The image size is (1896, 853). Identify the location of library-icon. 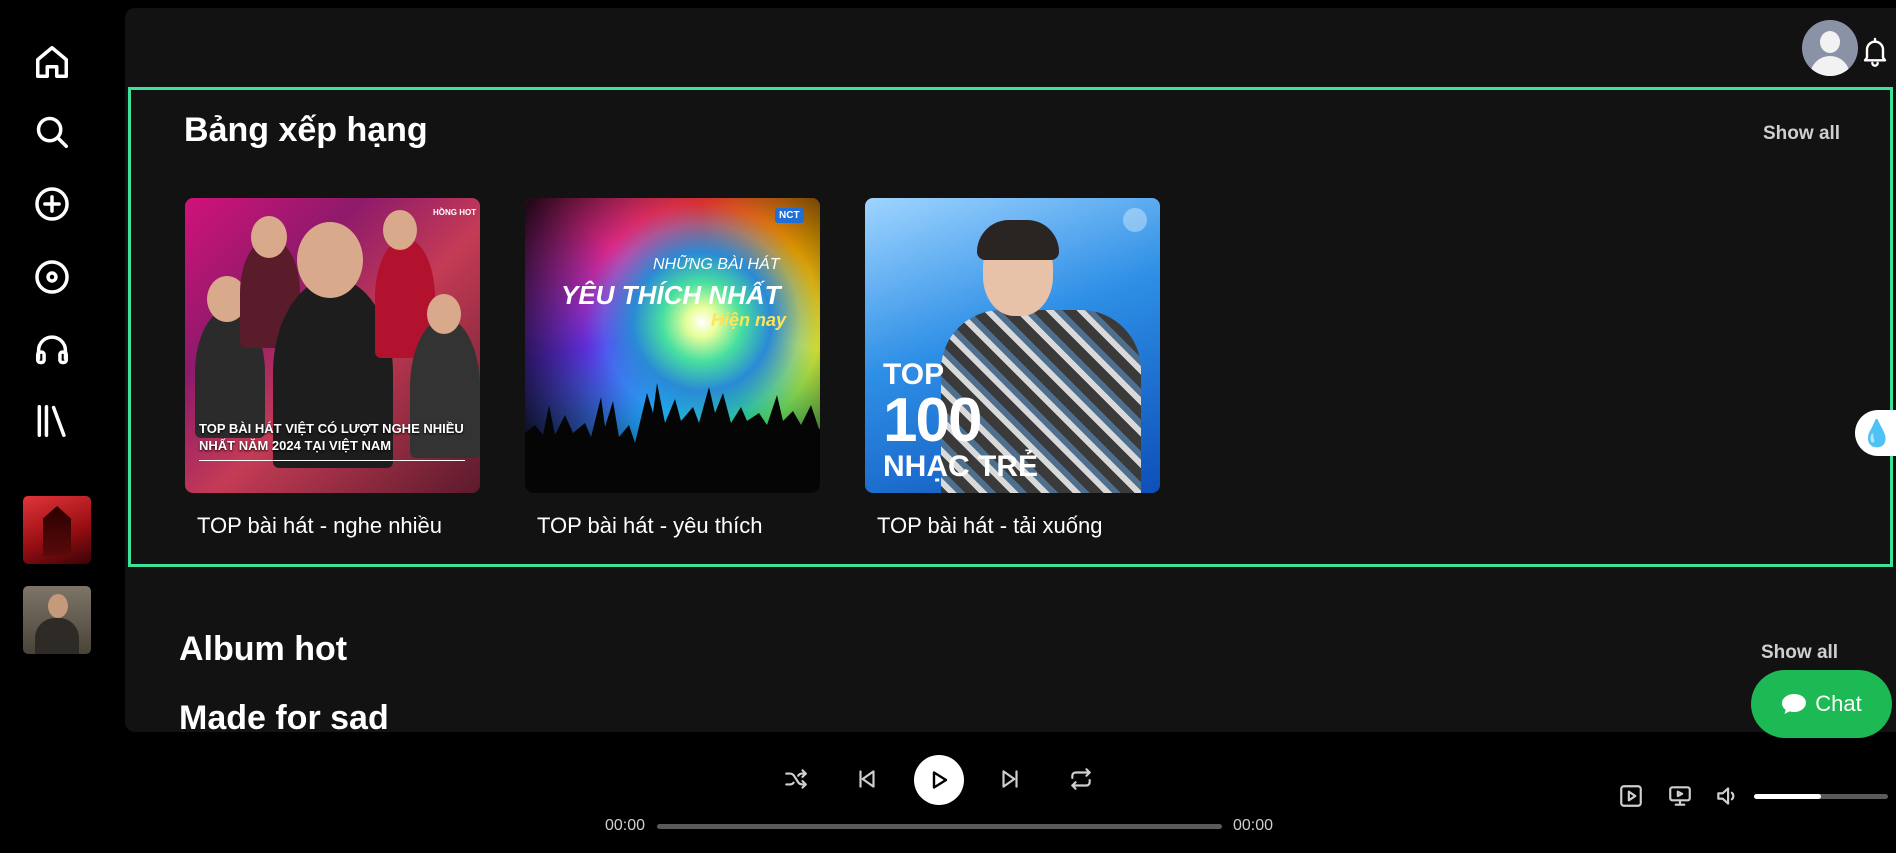
(51, 421).